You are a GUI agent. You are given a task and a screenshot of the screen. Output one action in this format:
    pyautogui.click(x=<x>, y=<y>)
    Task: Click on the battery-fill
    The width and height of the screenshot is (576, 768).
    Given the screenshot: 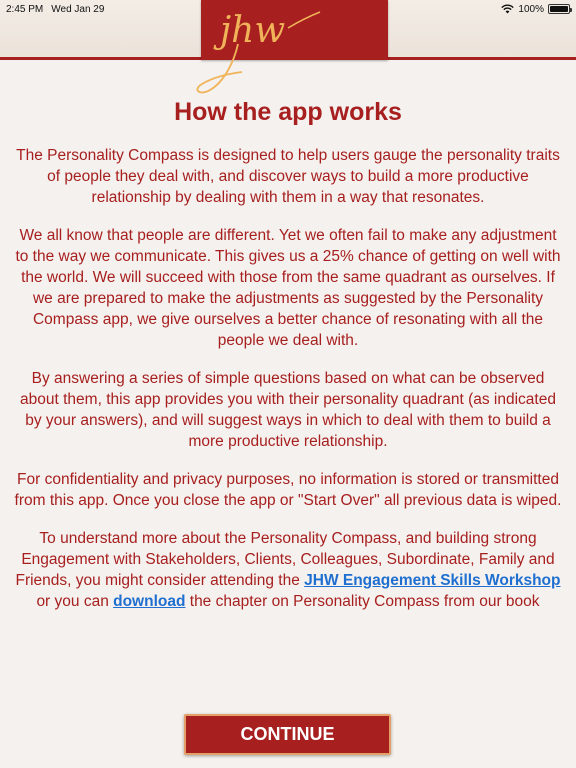 What is the action you would take?
    pyautogui.click(x=559, y=9)
    